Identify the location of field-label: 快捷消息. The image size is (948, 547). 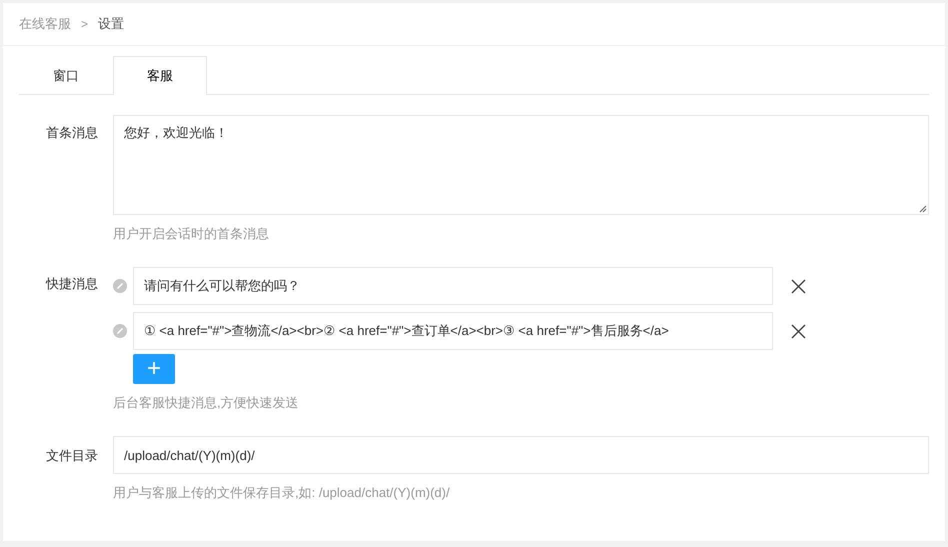
(71, 284).